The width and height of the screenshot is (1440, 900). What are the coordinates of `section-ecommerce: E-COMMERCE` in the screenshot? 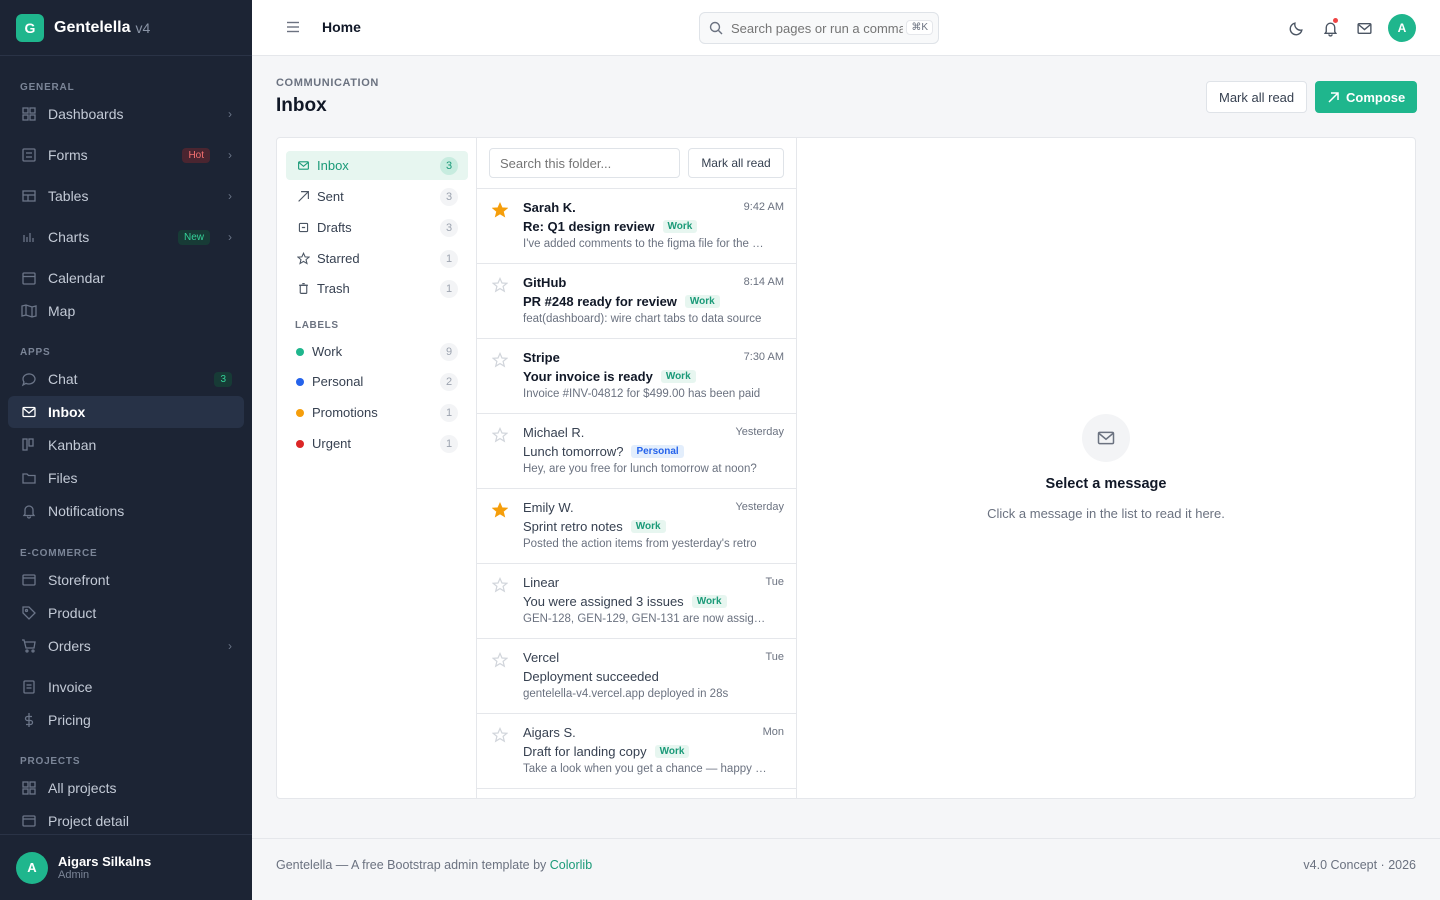 It's located at (59, 553).